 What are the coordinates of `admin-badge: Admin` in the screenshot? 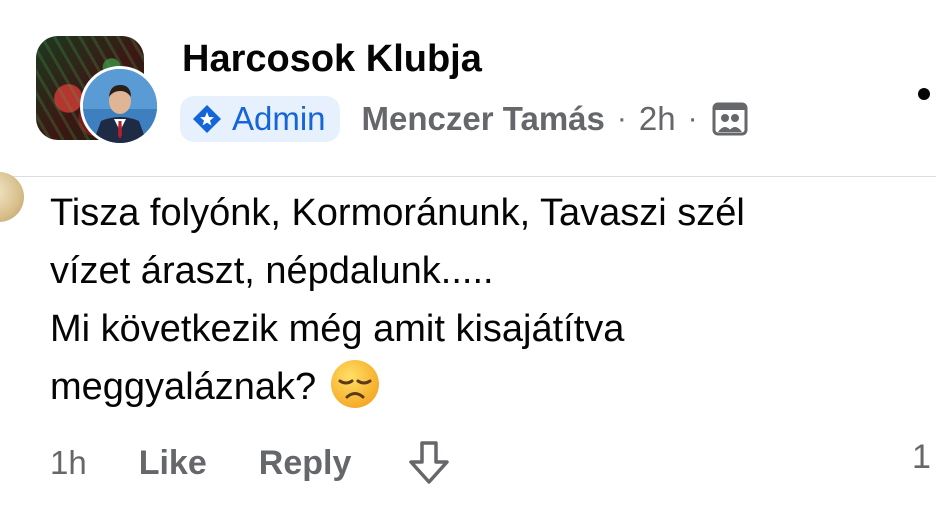 It's located at (260, 119).